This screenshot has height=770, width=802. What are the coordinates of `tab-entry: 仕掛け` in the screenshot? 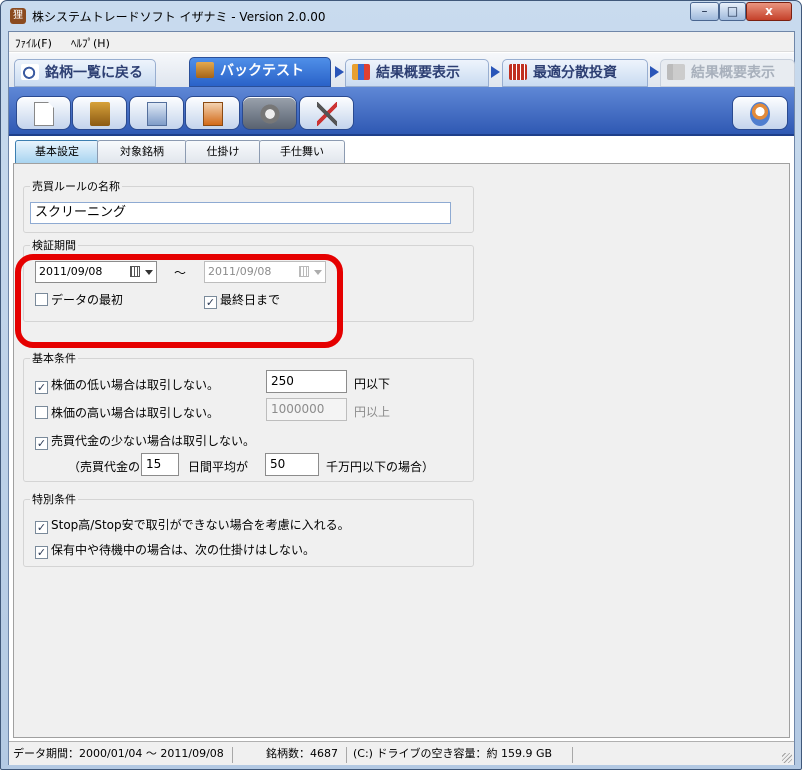 It's located at (223, 151).